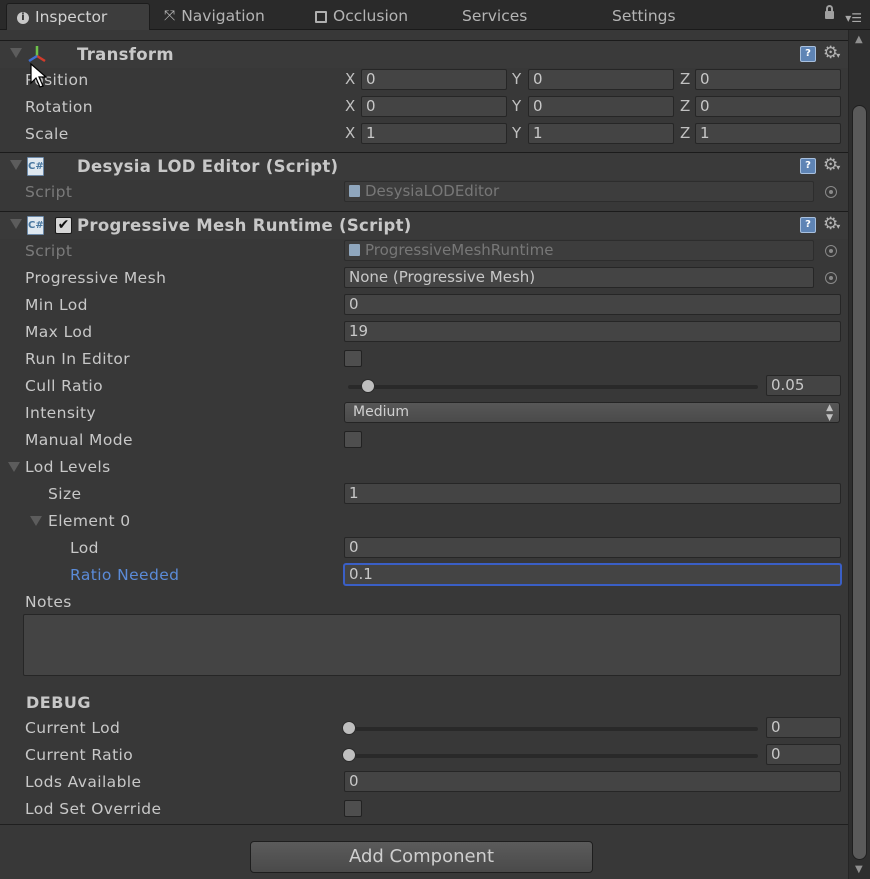  I want to click on manual-mode-label: Manual Mode, so click(79, 440).